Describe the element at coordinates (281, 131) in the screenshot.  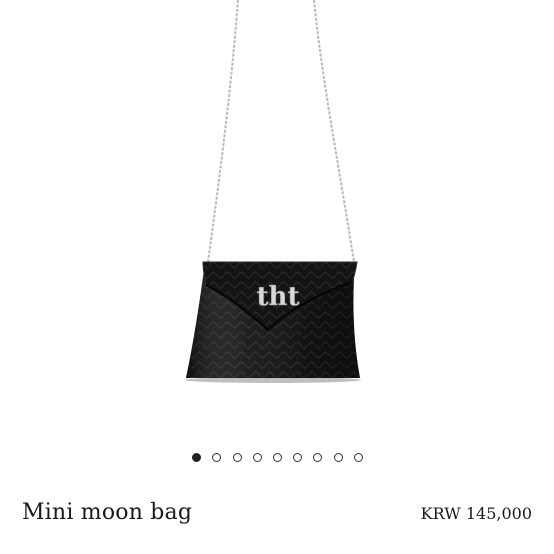
I see `chain-strap` at that location.